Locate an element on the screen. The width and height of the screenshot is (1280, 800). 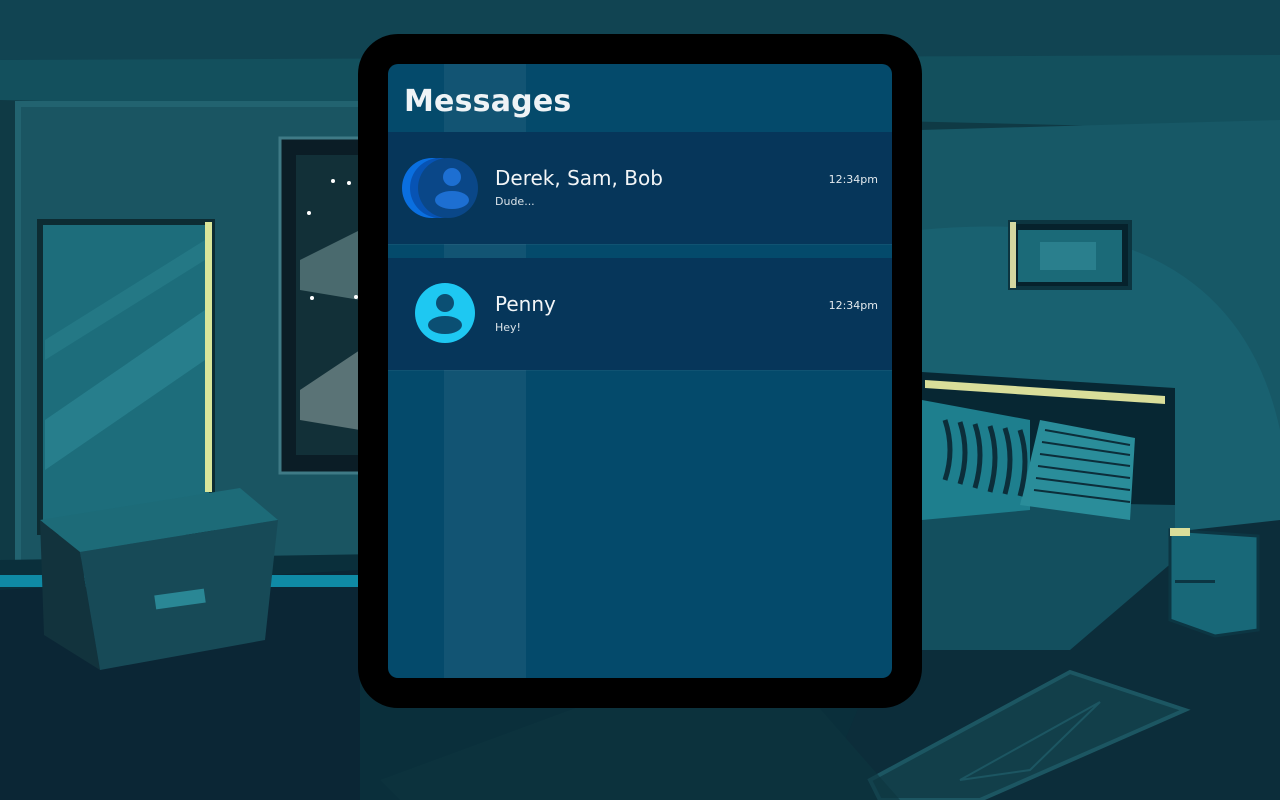
conversation-name: Derek, Sam, Bob is located at coordinates (579, 178).